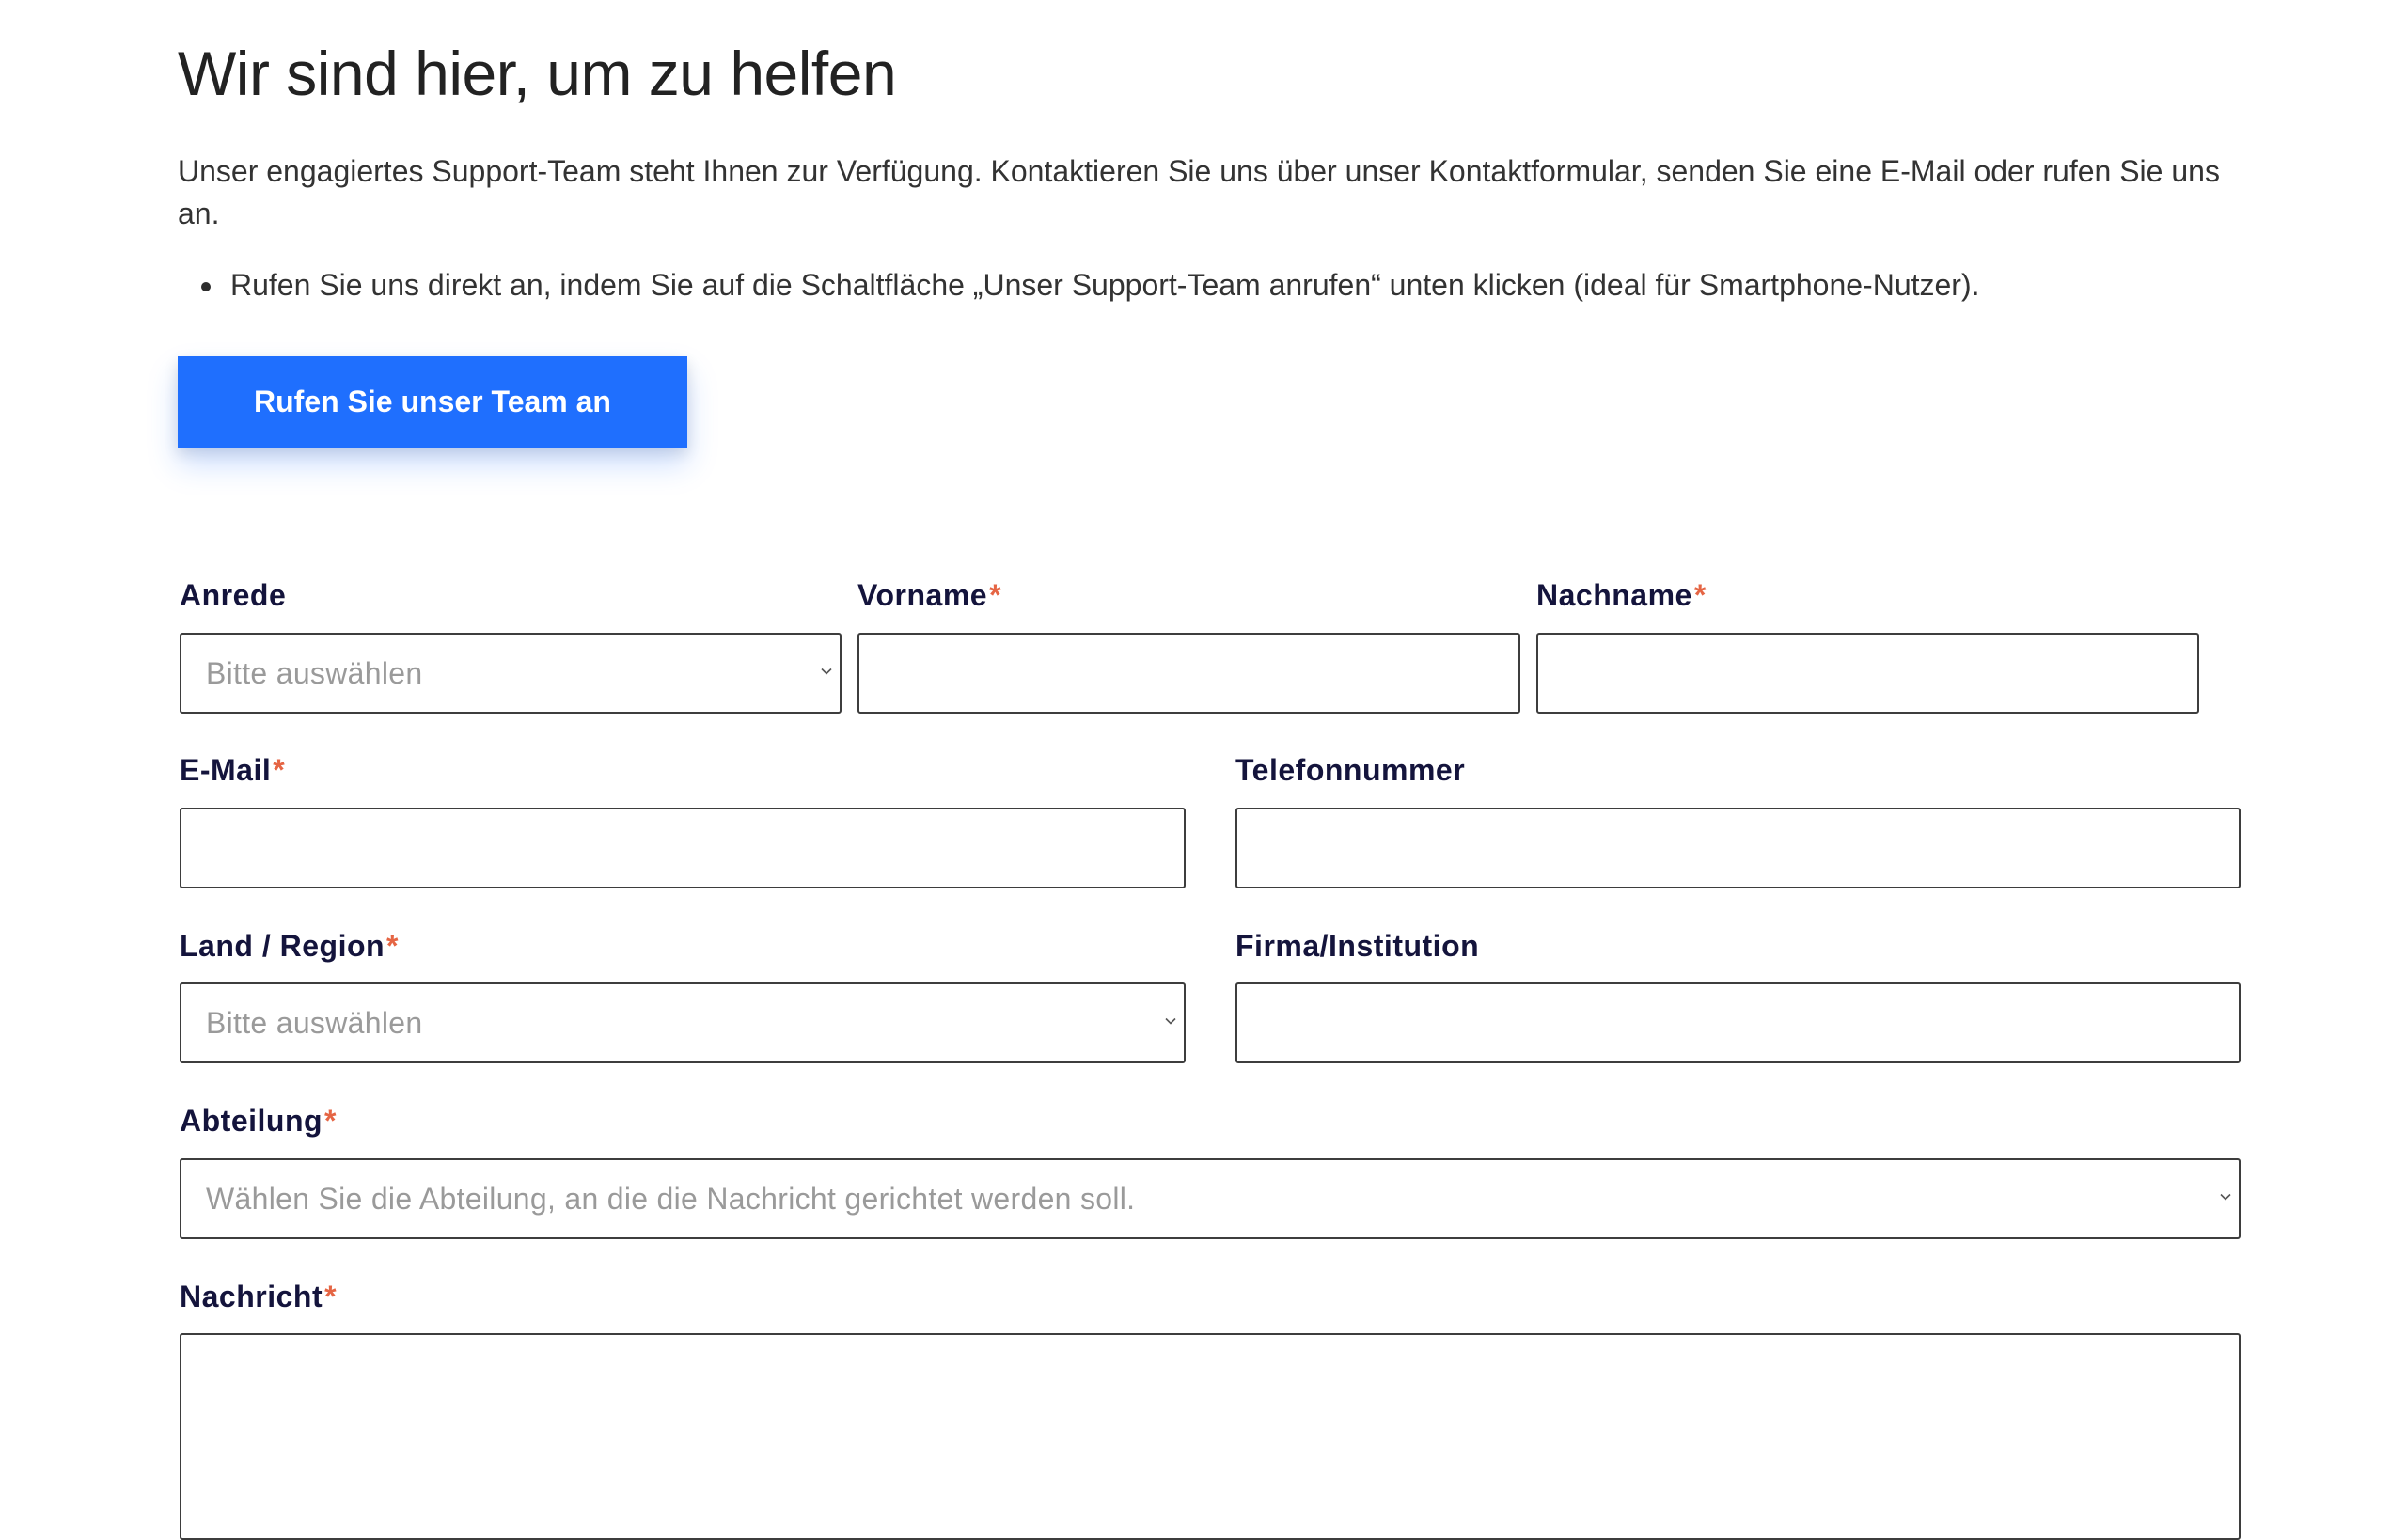 The width and height of the screenshot is (2407, 1540). What do you see at coordinates (432, 402) in the screenshot?
I see `call-team-button: Rufen Sie unser Team an` at bounding box center [432, 402].